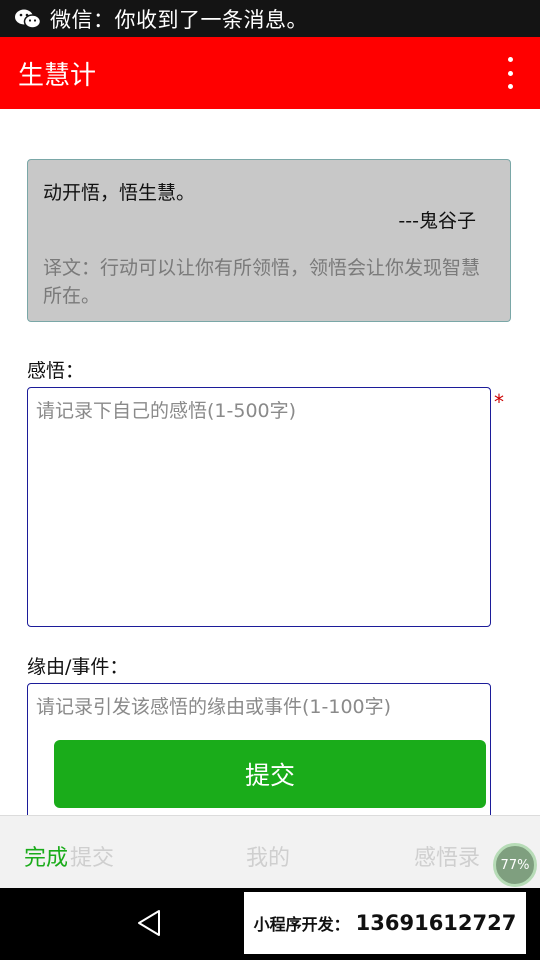 Image resolution: width=540 pixels, height=960 pixels. Describe the element at coordinates (437, 221) in the screenshot. I see `quote-author: ---鬼谷子` at that location.